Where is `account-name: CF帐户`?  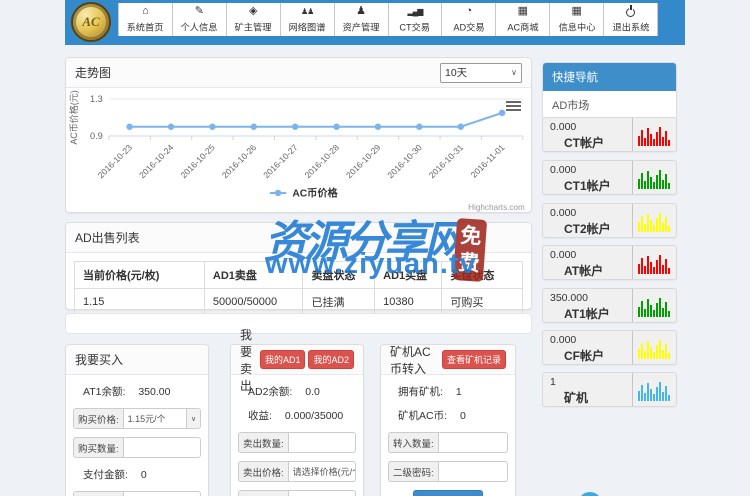
account-name: CF帐户 is located at coordinates (584, 356).